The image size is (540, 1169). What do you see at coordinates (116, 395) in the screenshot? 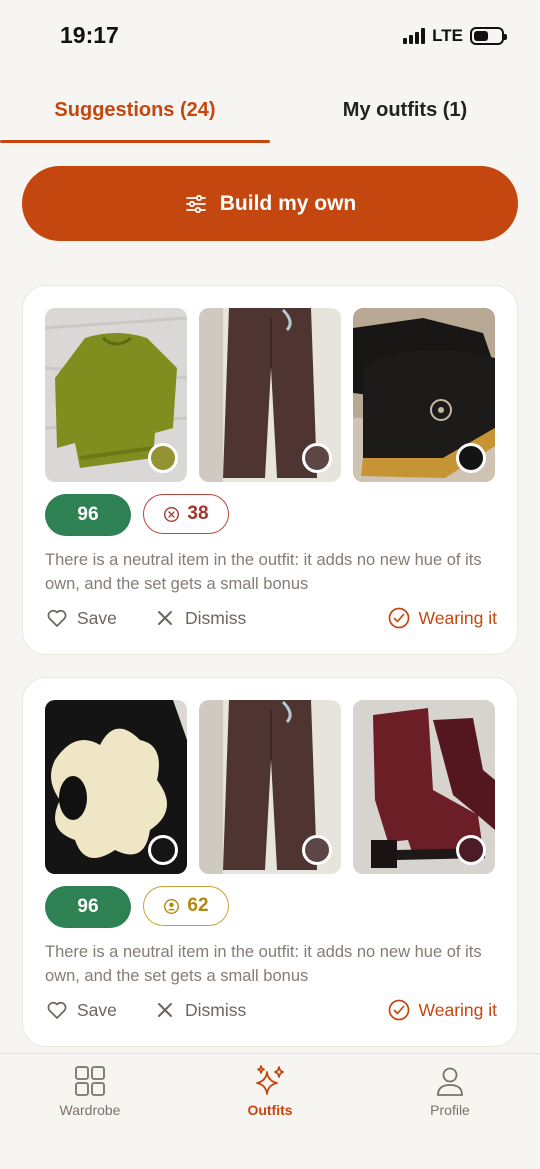
I see `outfit-item-sweater` at bounding box center [116, 395].